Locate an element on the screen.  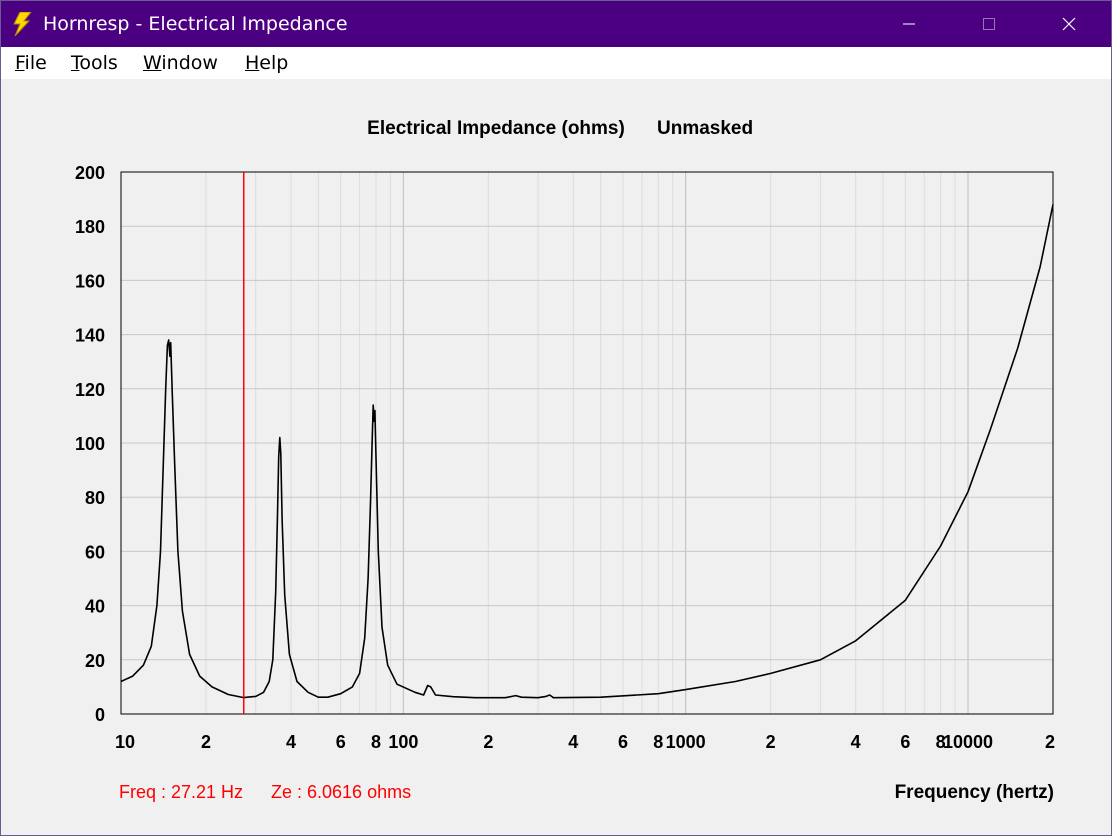
lightning-icon is located at coordinates (22, 24).